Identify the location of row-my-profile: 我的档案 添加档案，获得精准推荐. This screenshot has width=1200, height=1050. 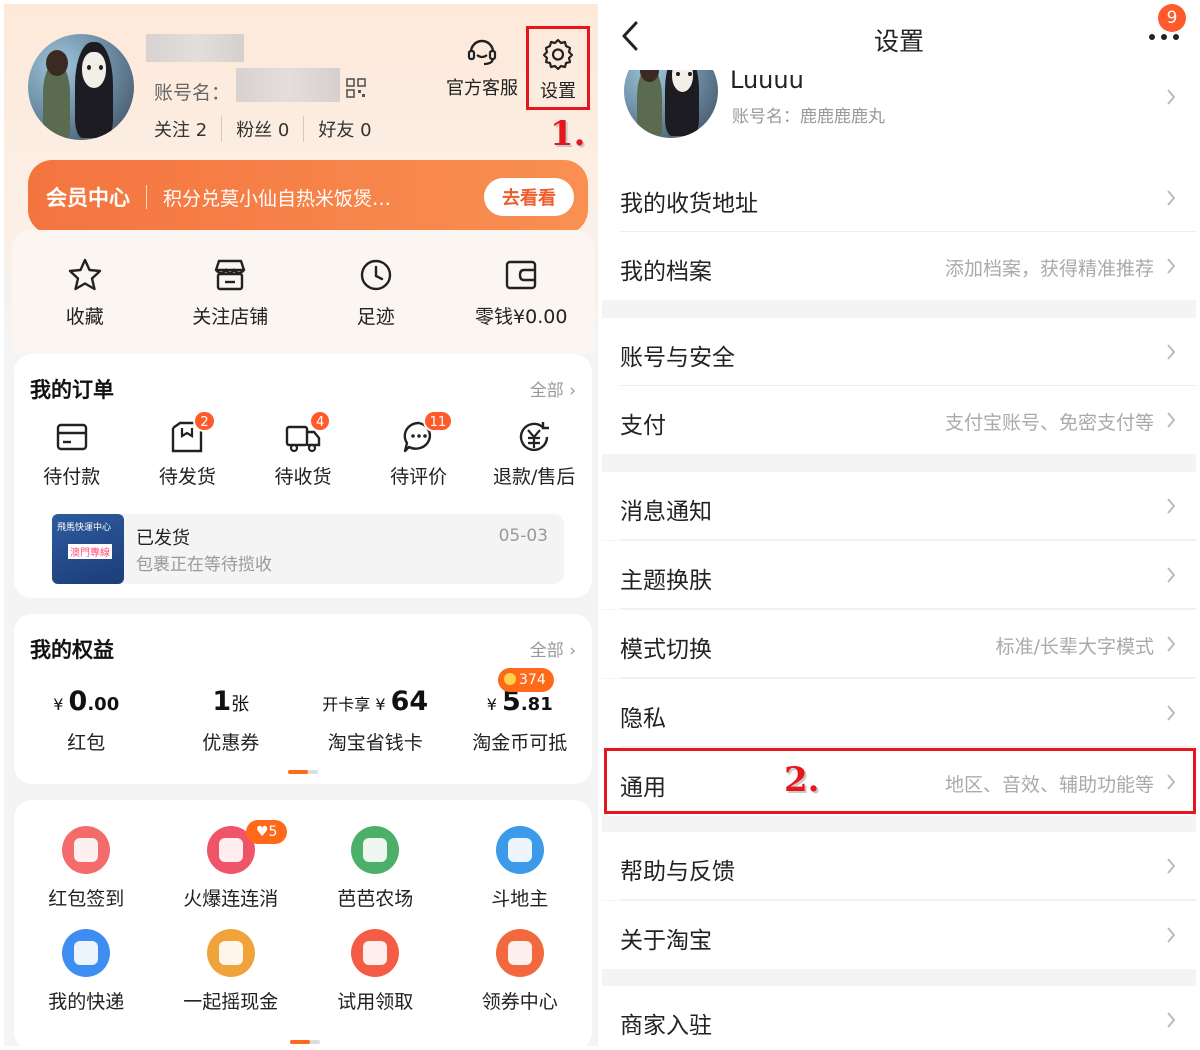
(899, 266).